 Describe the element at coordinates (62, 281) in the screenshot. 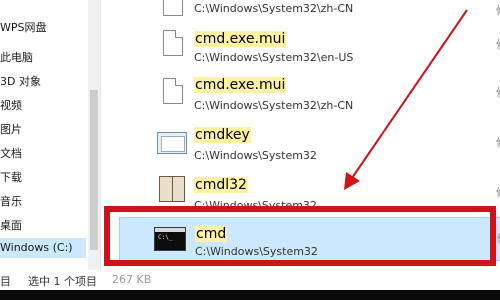

I see `status-selected-count: 选中 1 个项目` at that location.